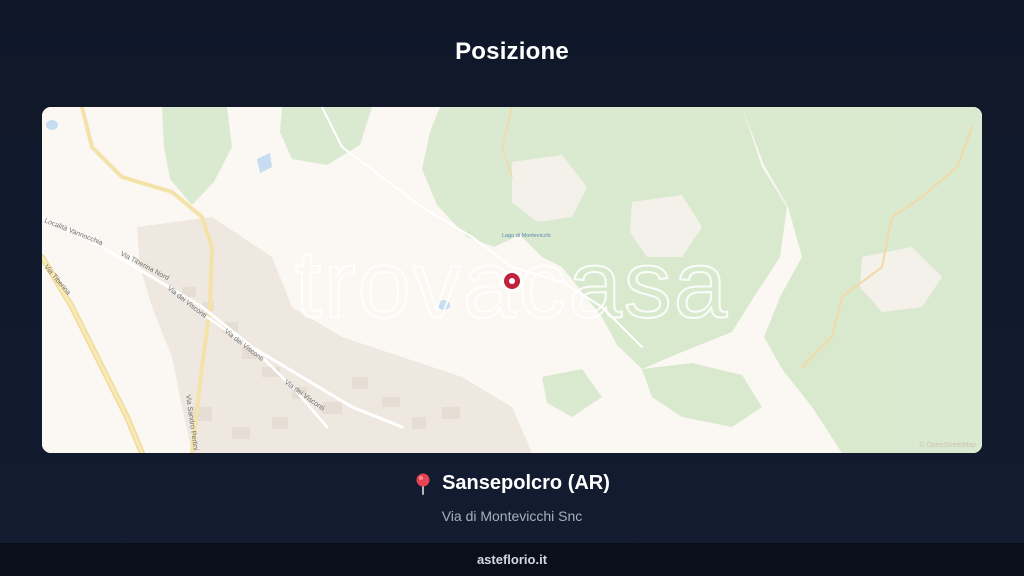  What do you see at coordinates (512, 498) in the screenshot?
I see `location-info: Sansepolcro (AR) Via di Montevicchi Snc` at bounding box center [512, 498].